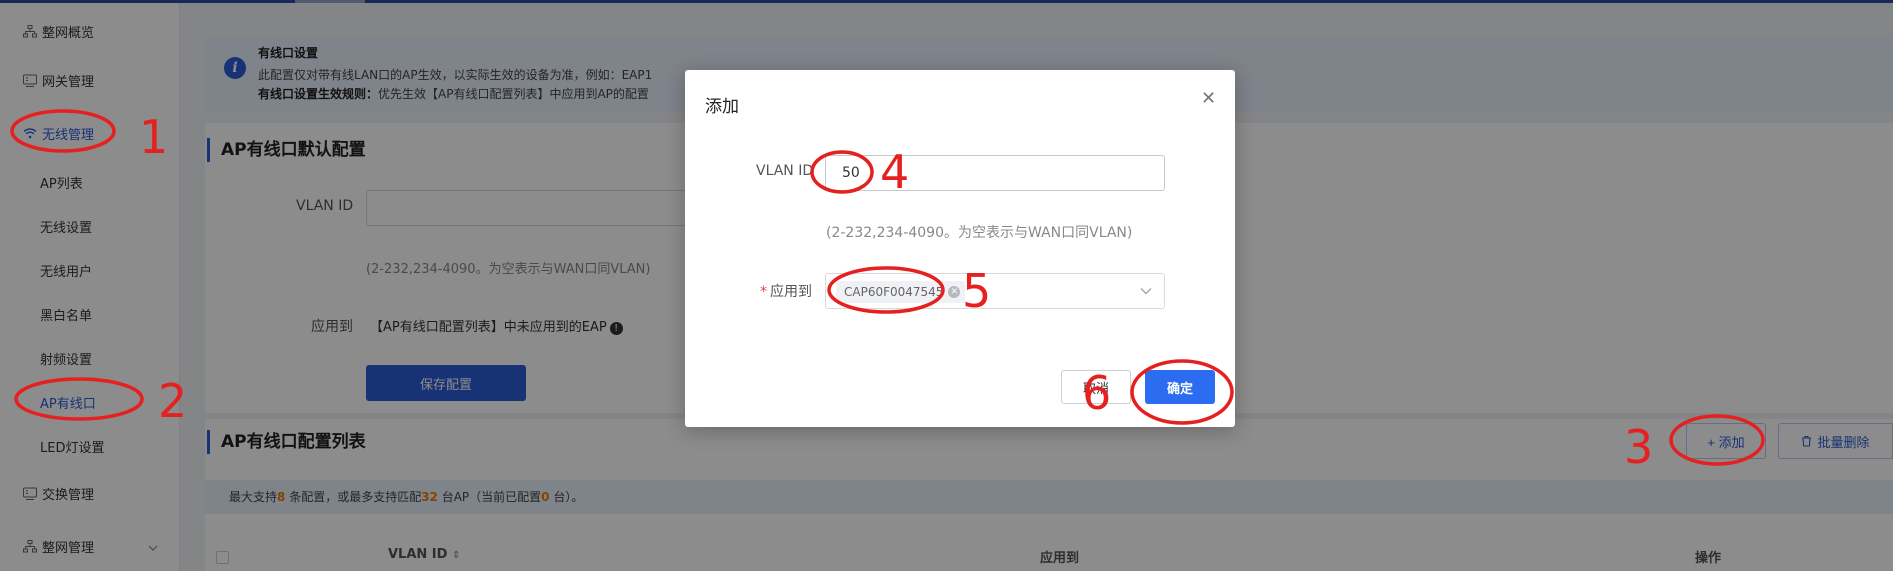  What do you see at coordinates (1146, 291) in the screenshot?
I see `chevron-down-icon` at bounding box center [1146, 291].